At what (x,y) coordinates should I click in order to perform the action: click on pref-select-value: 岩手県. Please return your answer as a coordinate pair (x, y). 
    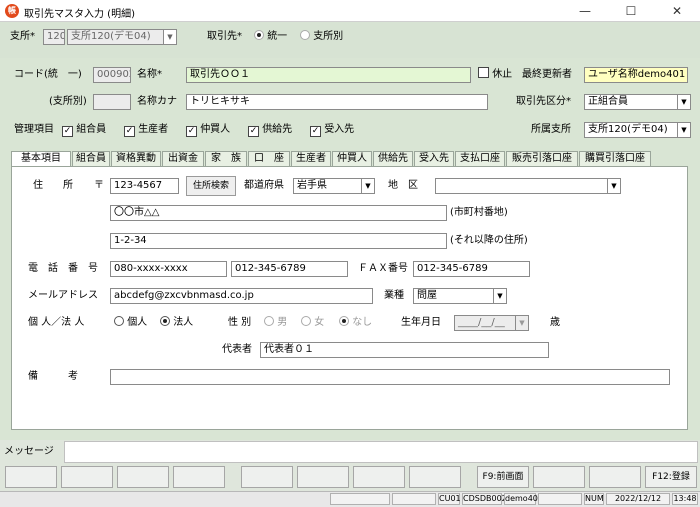
    Looking at the image, I should click on (312, 185).